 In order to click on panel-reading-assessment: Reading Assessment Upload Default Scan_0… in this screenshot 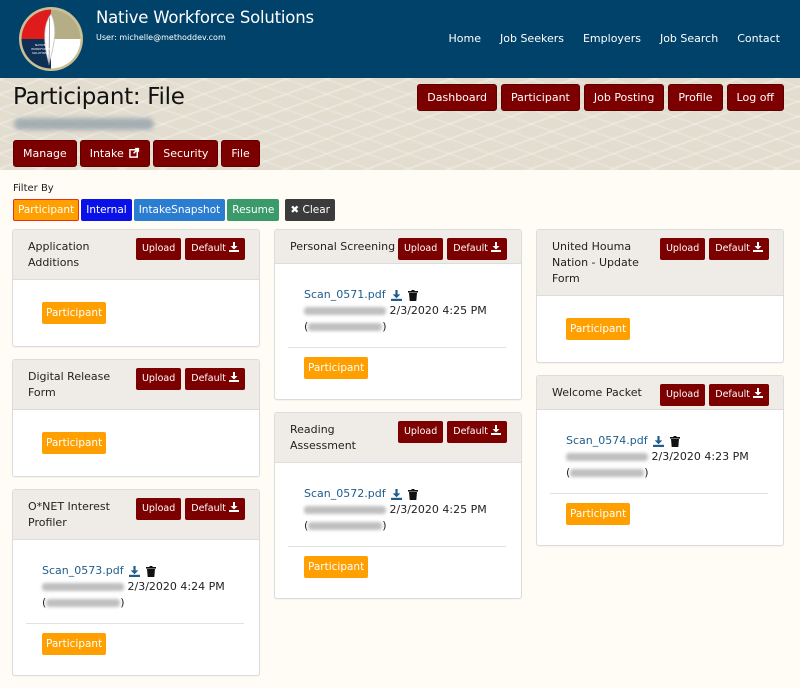, I will do `click(398, 505)`.